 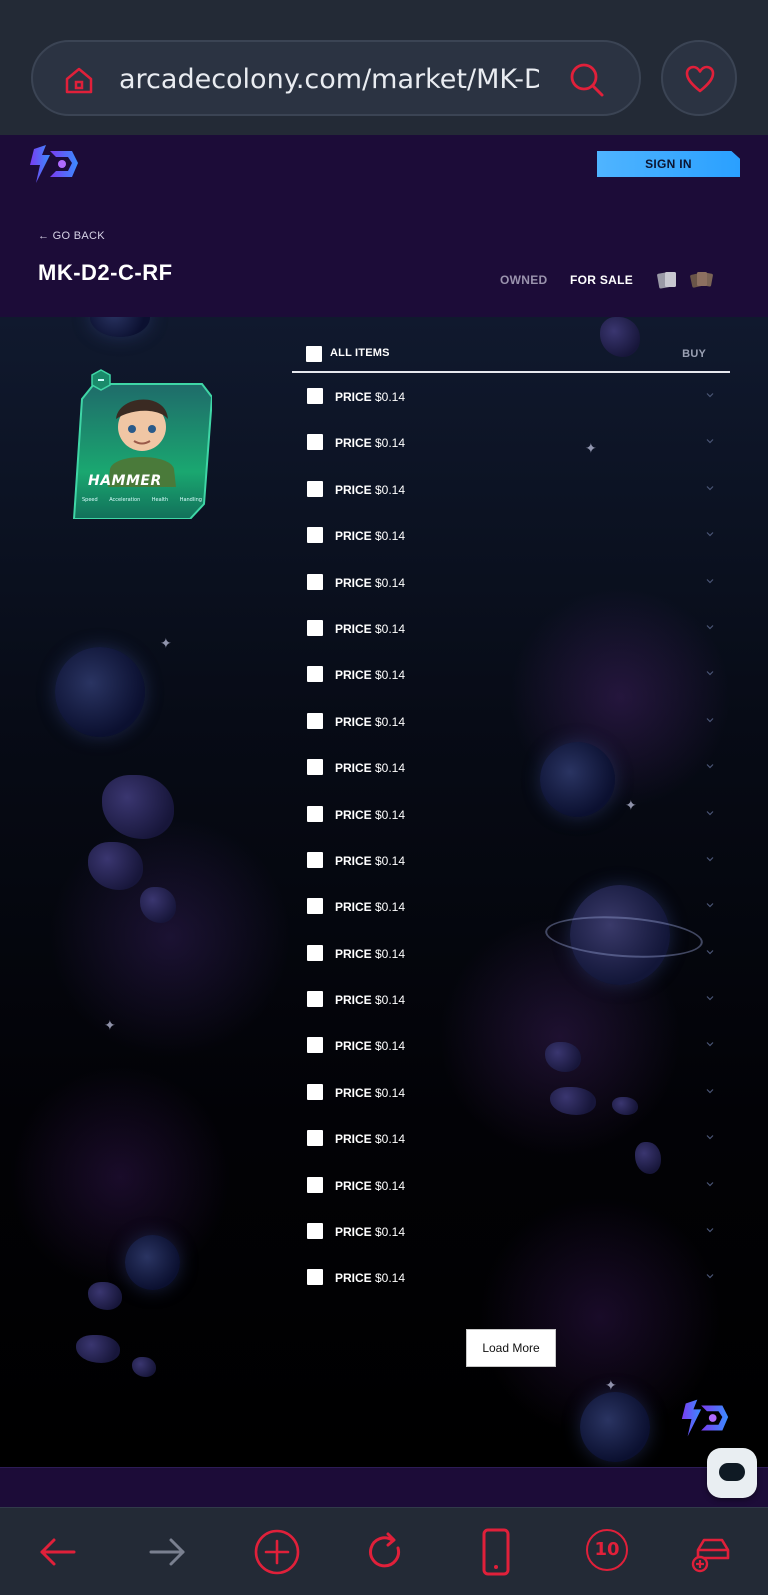 I want to click on go-back-link: ← GO BACK, so click(x=71, y=236).